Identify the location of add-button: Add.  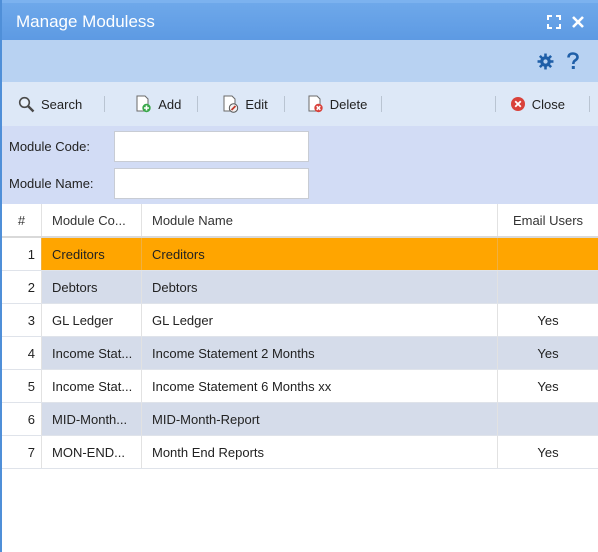
(158, 104).